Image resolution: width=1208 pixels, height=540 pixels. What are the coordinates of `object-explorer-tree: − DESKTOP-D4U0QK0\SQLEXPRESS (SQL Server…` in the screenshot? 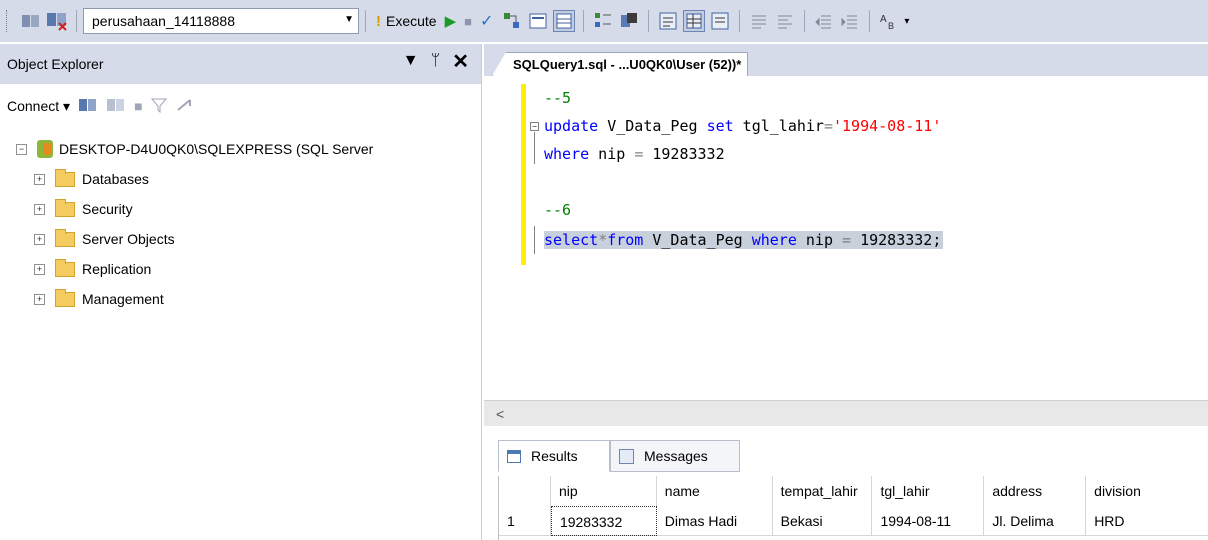 It's located at (240, 221).